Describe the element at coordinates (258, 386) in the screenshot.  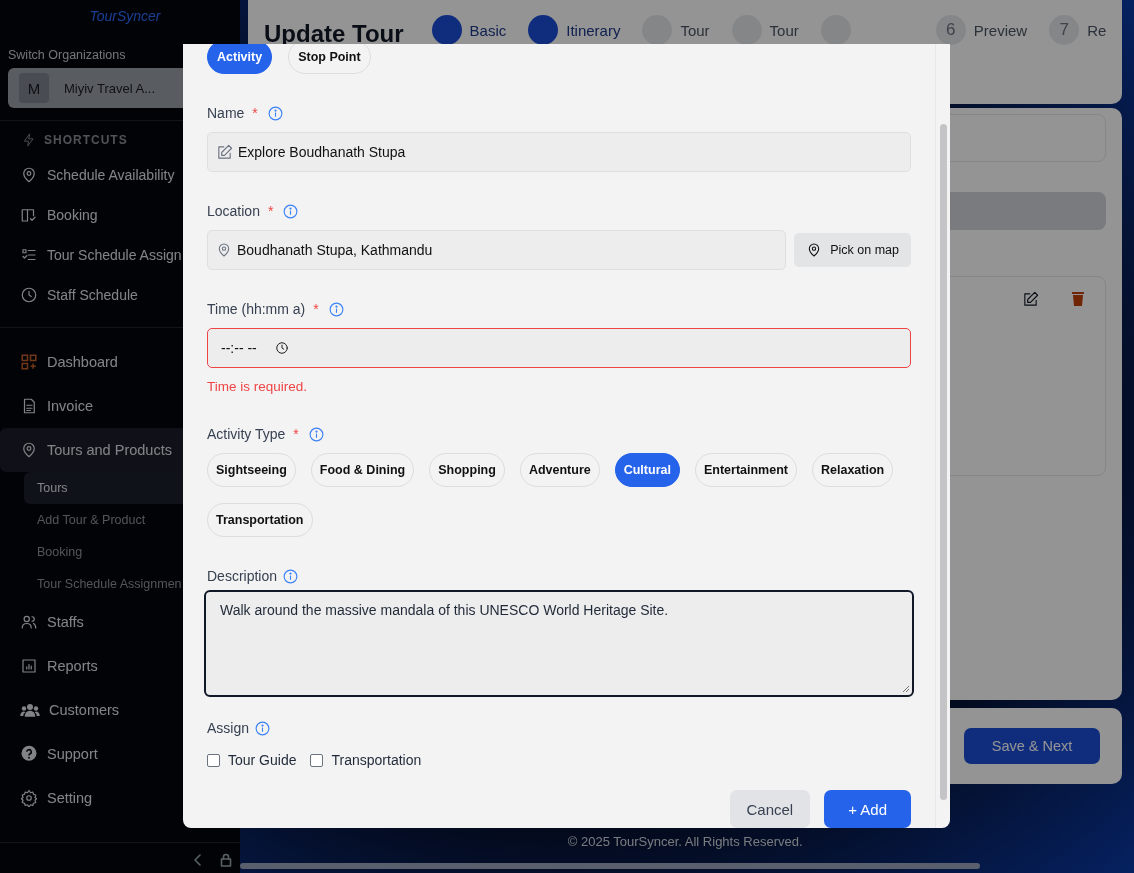
I see `error-message: Time is required.` at that location.